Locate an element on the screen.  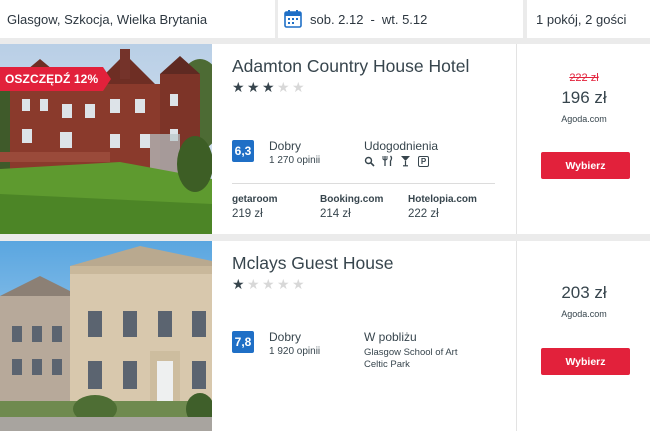
nearby-place: Glasgow School of Art is located at coordinates (411, 352).